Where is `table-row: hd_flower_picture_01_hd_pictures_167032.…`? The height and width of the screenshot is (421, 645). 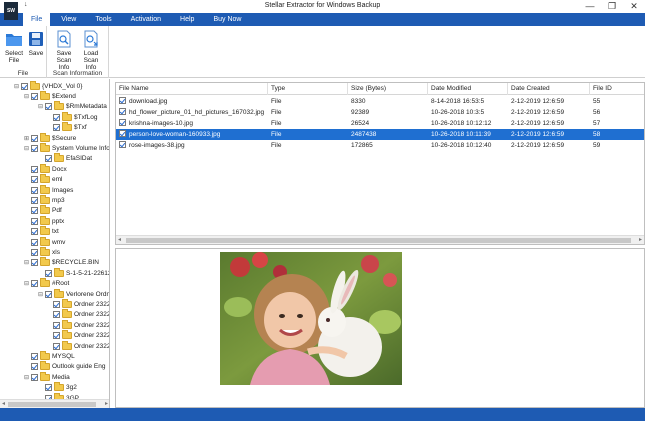 table-row: hd_flower_picture_01_hd_pictures_167032.… is located at coordinates (380, 112).